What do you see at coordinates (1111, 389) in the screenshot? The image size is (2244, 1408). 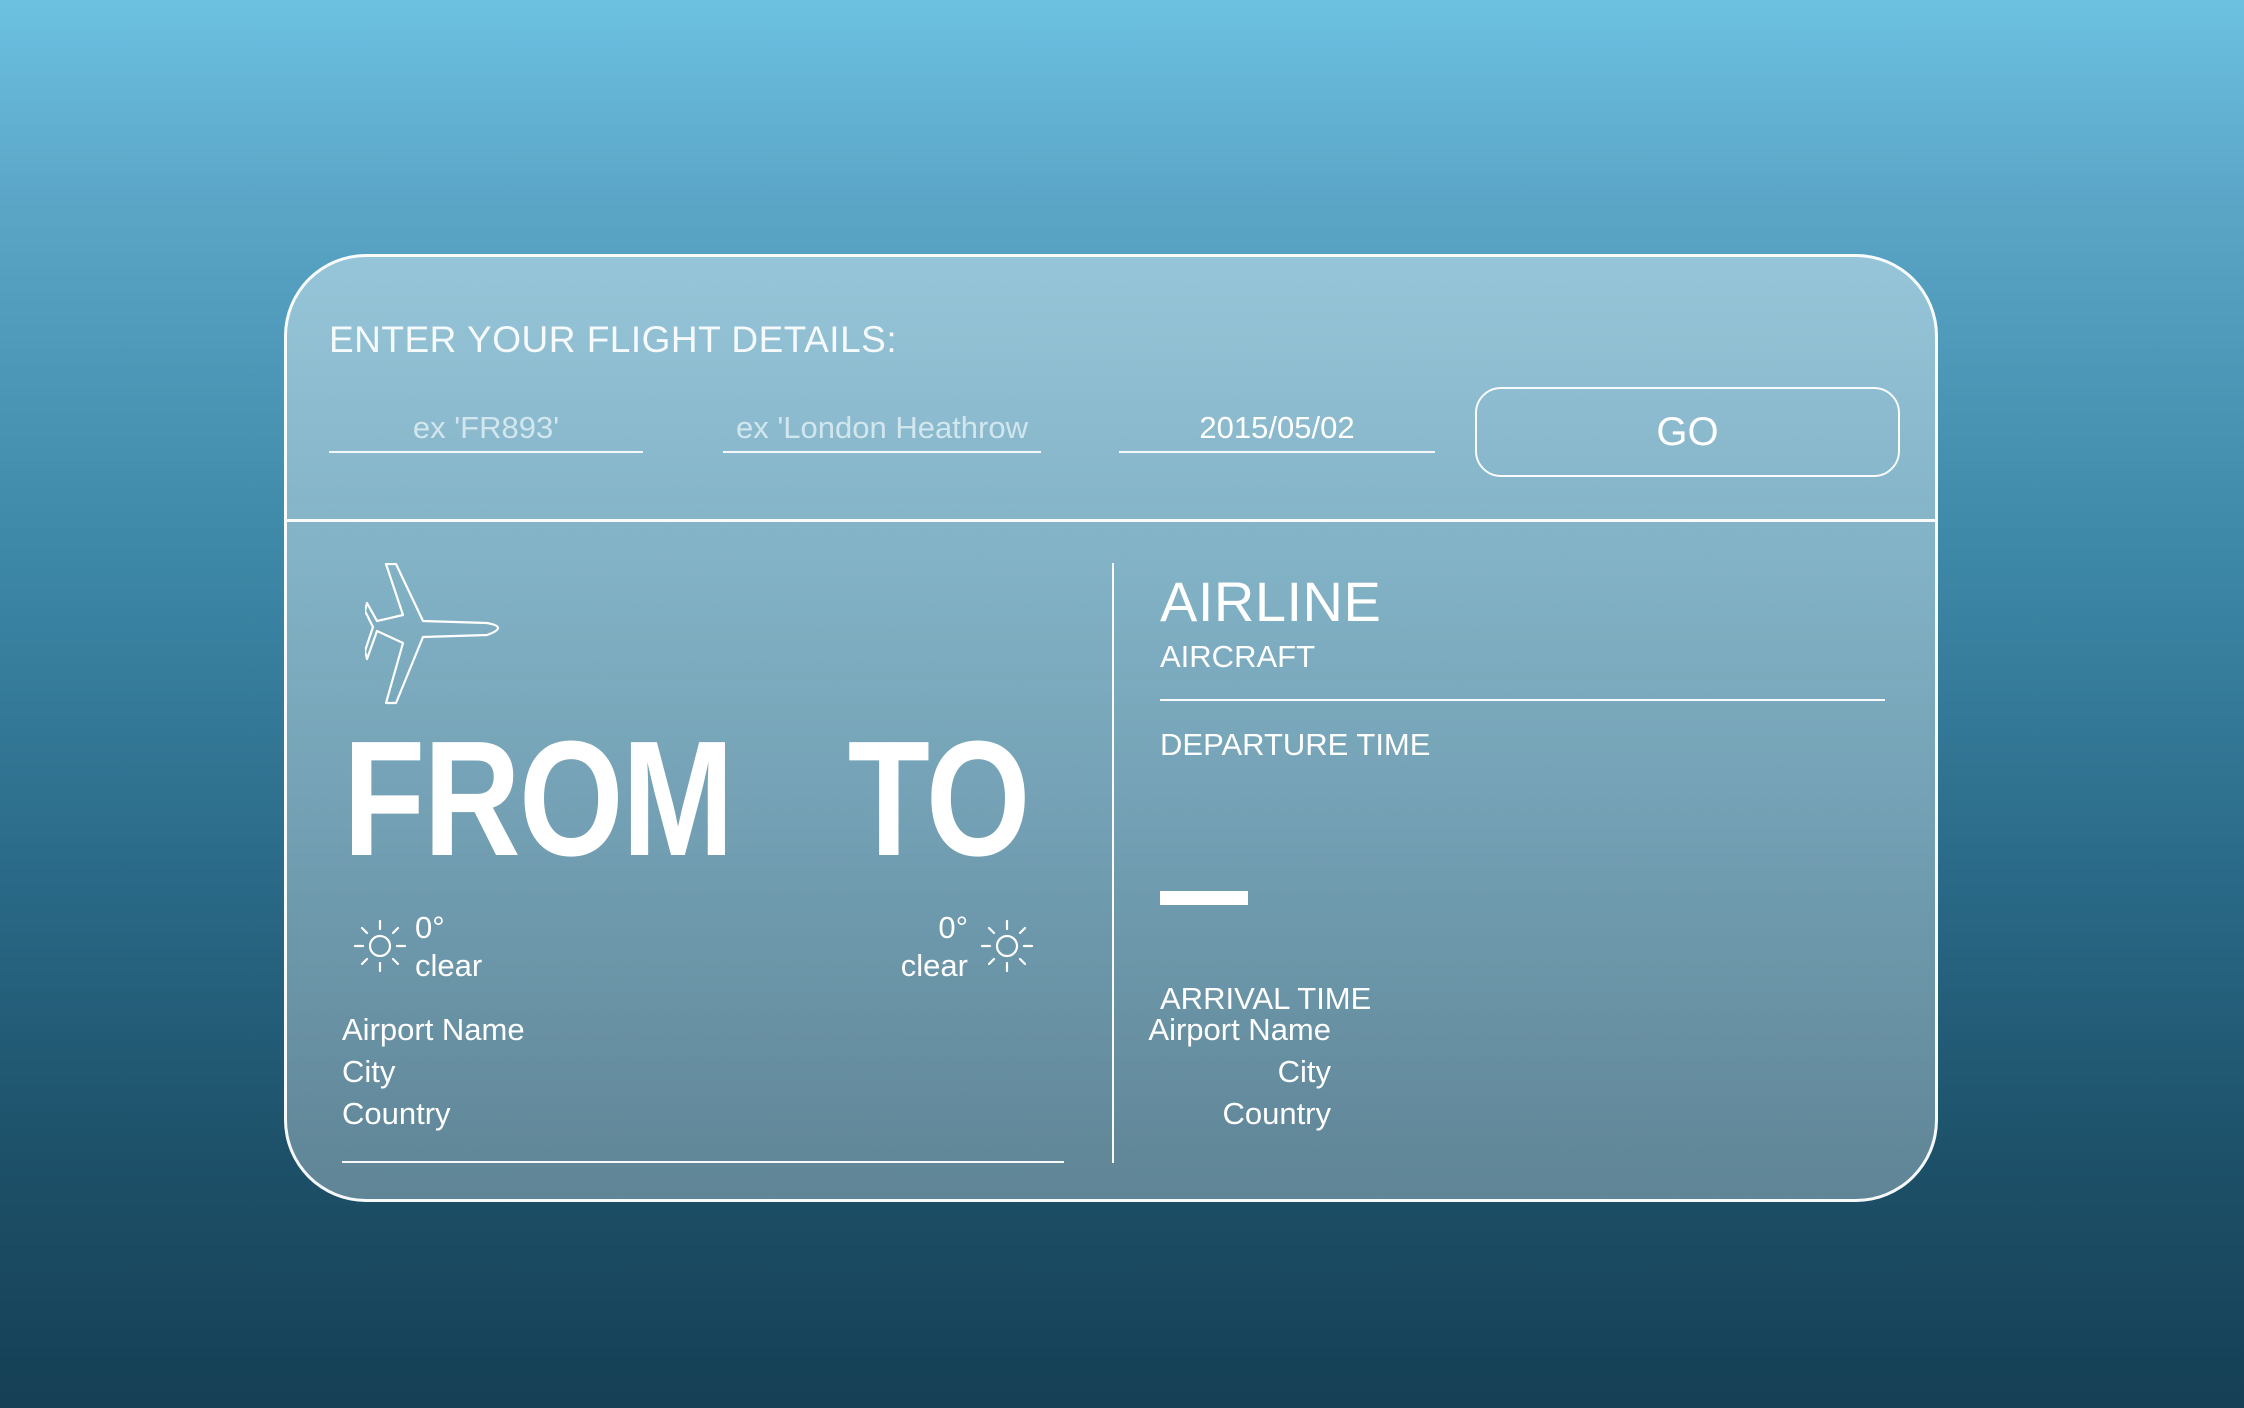 I see `flight-search-panel: ENTER YOUR FLIGHT DETAILS: GO` at bounding box center [1111, 389].